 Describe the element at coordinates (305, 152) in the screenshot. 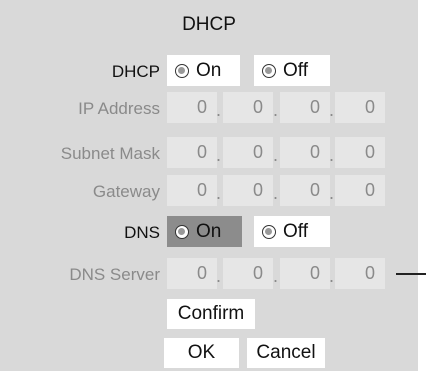

I see `subnet-octet-3: 0` at that location.